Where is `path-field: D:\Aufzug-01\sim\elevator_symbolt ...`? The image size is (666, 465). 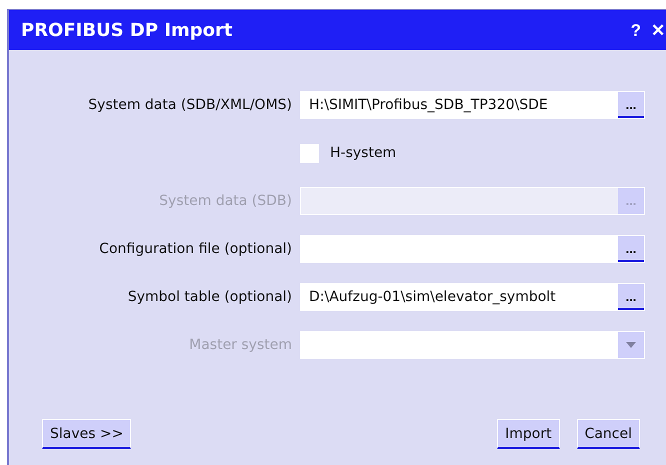
path-field: D:\Aufzug-01\sim\elevator_symbolt ... is located at coordinates (472, 297).